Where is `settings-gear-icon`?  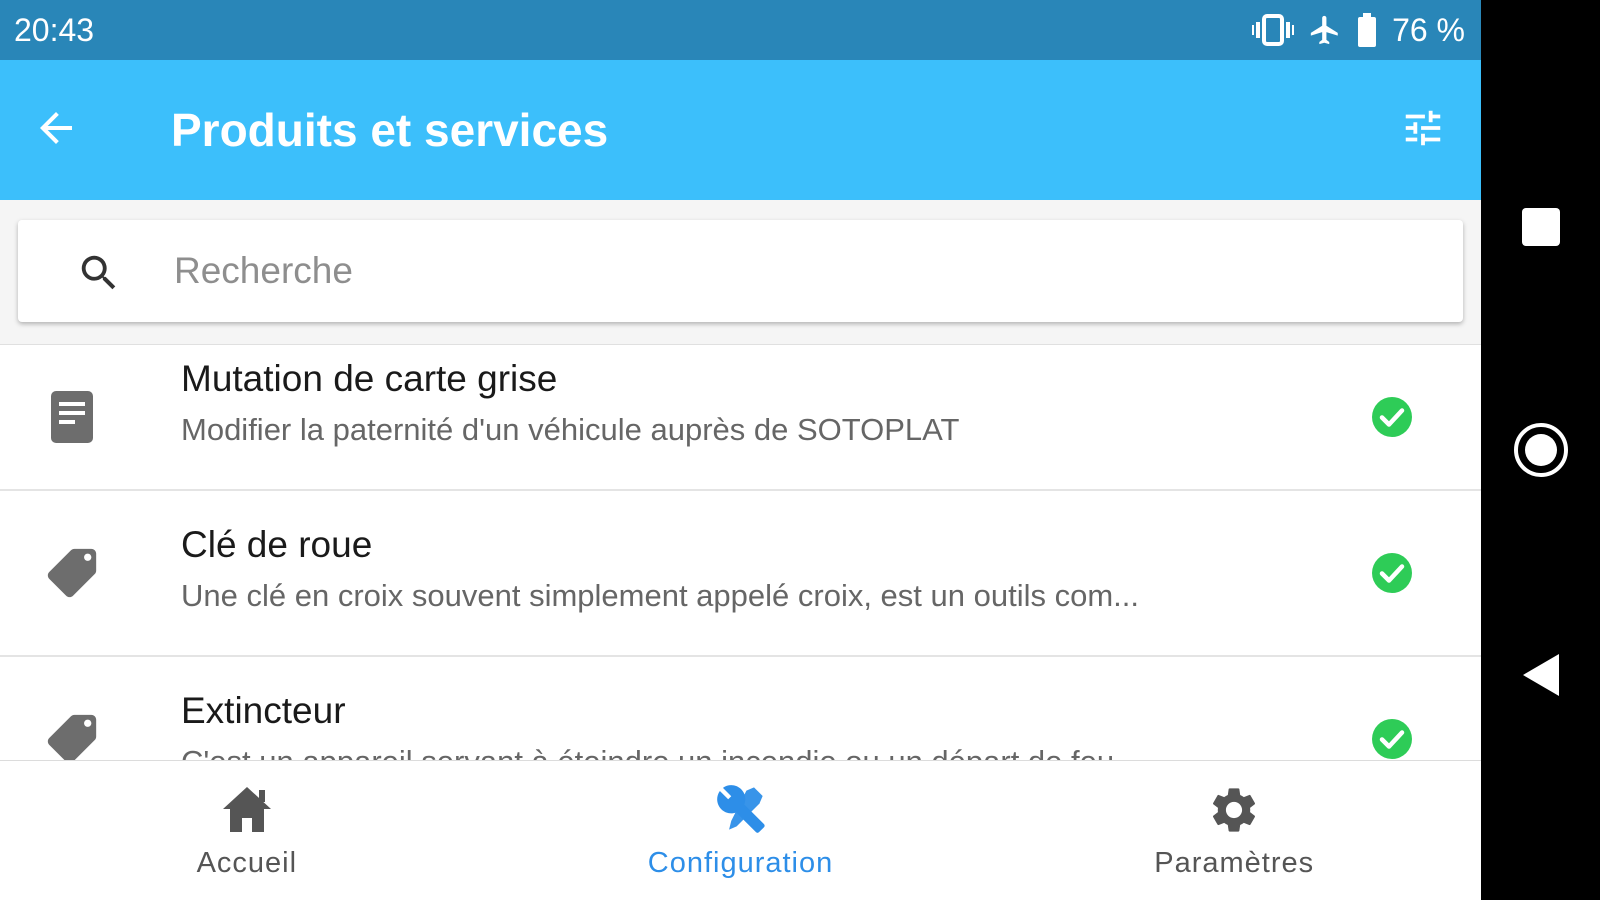 settings-gear-icon is located at coordinates (1234, 812).